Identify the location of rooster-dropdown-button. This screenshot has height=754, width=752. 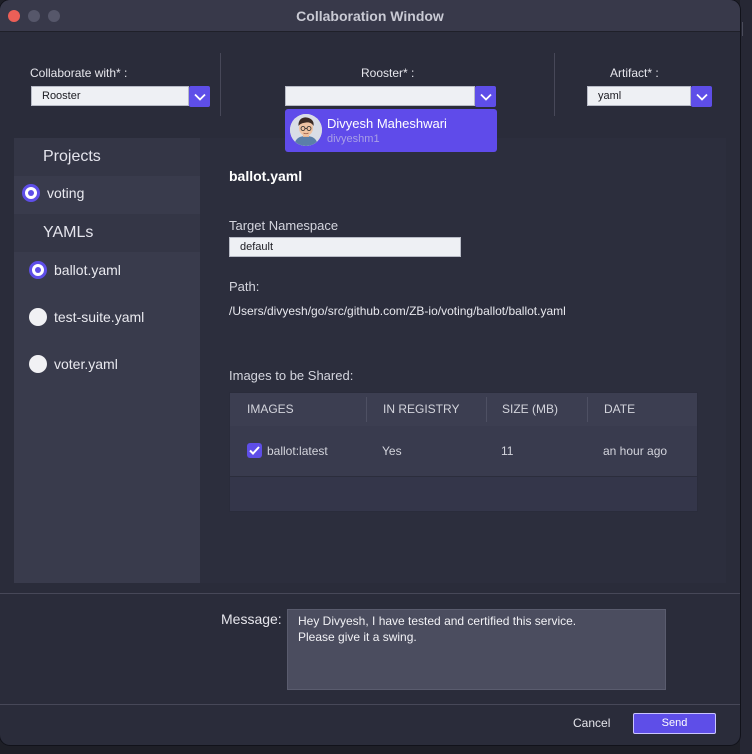
(485, 96).